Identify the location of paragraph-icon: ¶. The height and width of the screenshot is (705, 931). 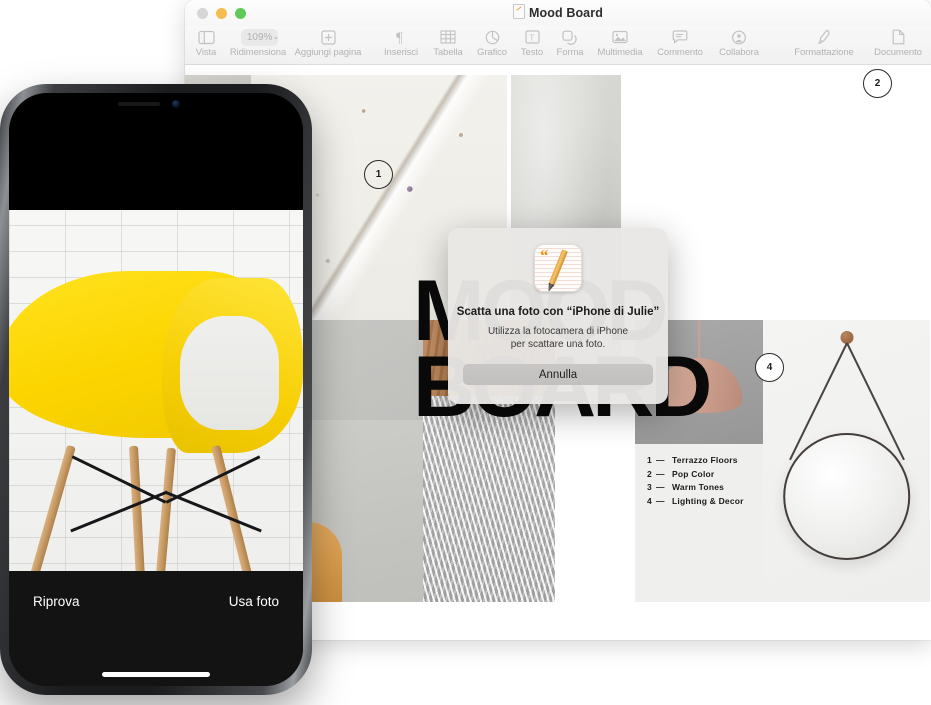
(401, 37).